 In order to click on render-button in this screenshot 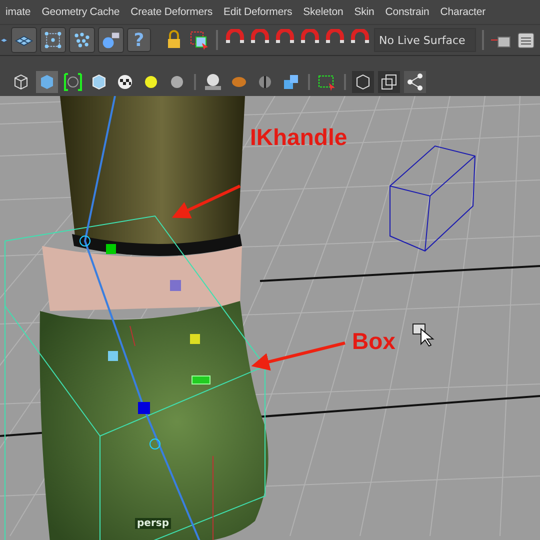, I will do `click(111, 40)`.